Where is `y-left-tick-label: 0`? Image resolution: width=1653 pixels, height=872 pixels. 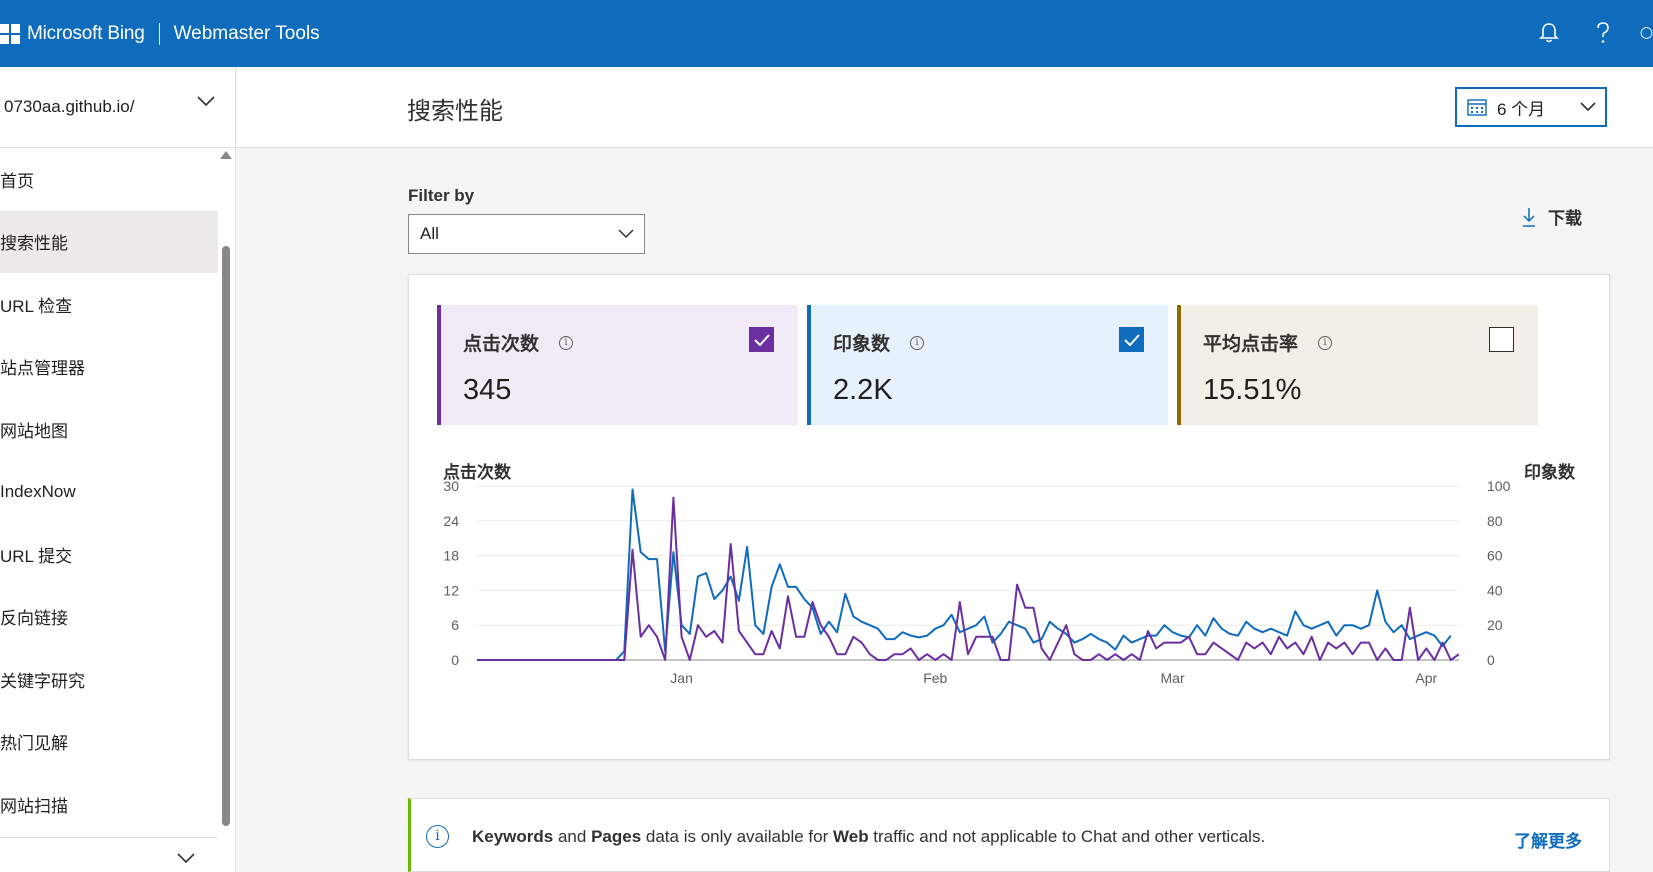
y-left-tick-label: 0 is located at coordinates (455, 660).